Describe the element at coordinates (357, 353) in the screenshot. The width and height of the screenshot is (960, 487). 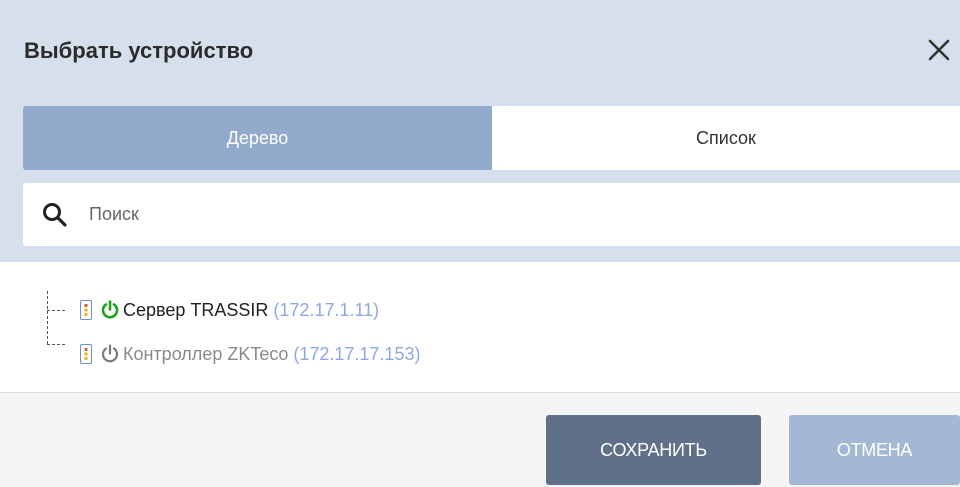
I see `tree-item-ip: (172.17.17.153)` at that location.